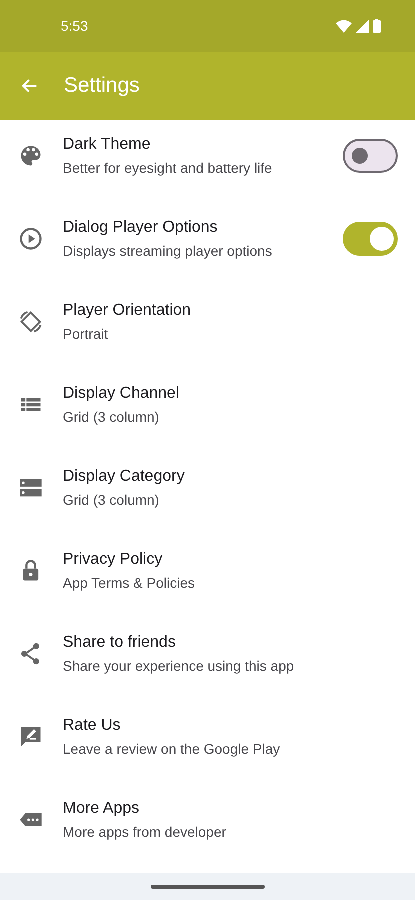  I want to click on setting-description: Better for eyesight and battery life, so click(168, 168).